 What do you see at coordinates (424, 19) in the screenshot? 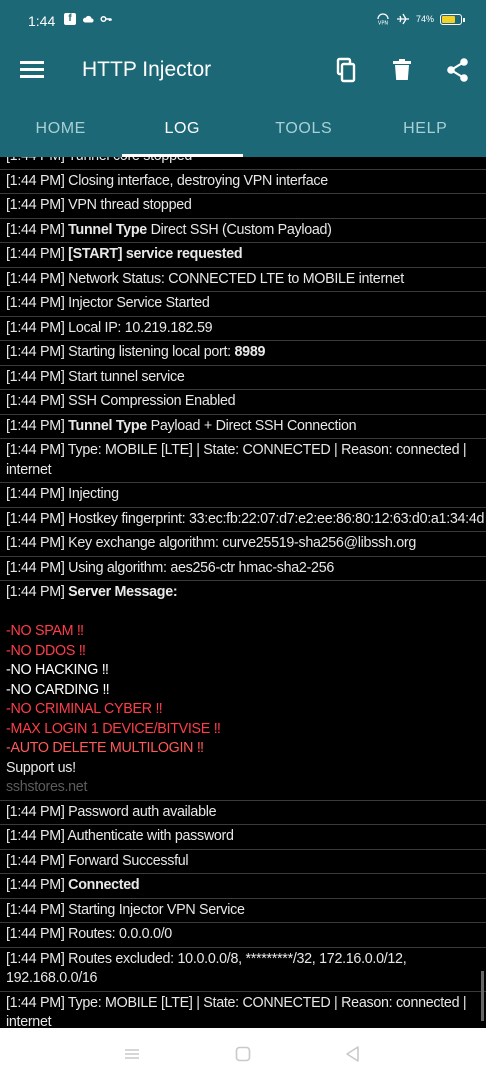
I see `battery-percent: 74%` at bounding box center [424, 19].